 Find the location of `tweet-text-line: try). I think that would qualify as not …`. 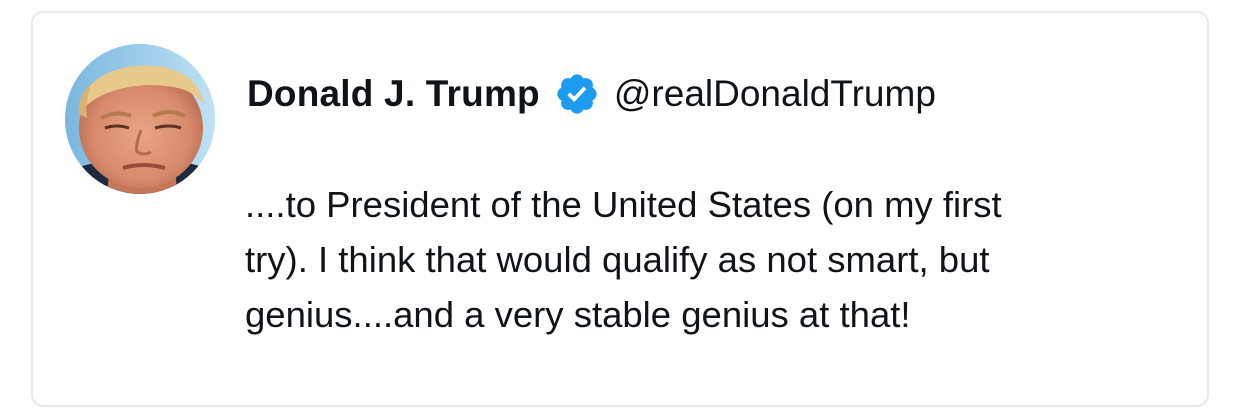

tweet-text-line: try). I think that would qualify as not … is located at coordinates (617, 259).